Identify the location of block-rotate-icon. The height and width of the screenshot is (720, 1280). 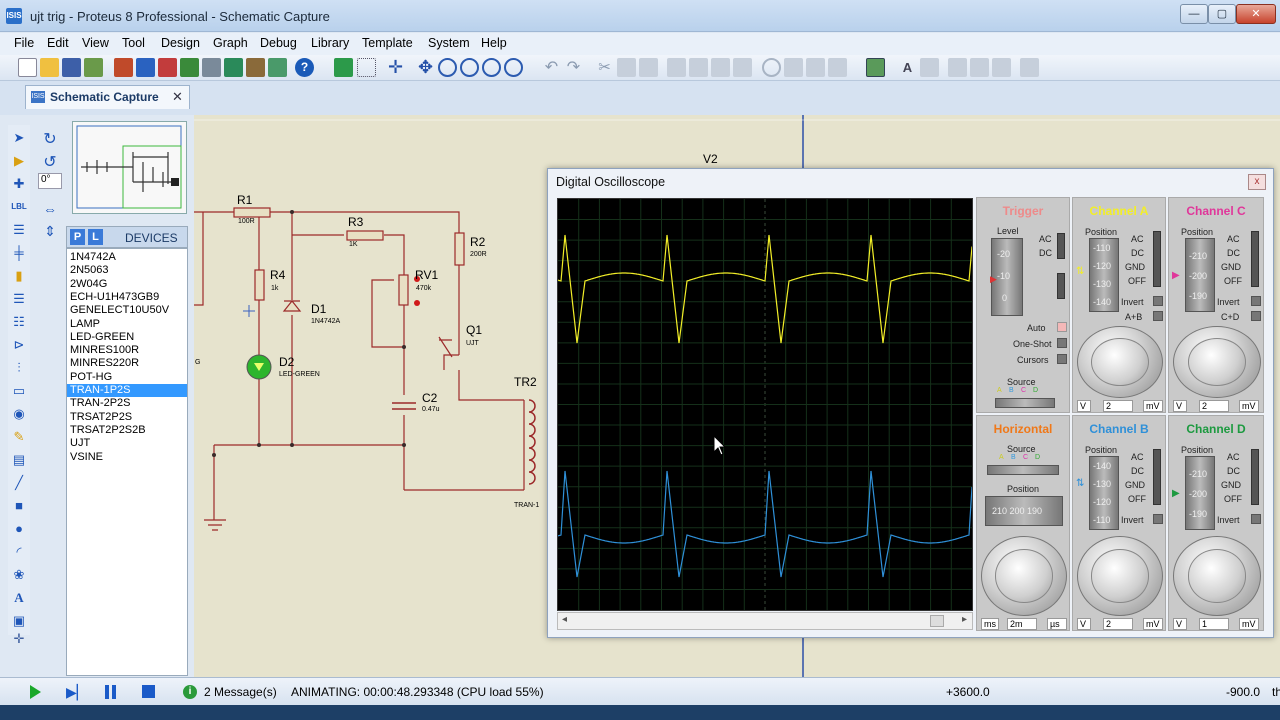
(720, 67).